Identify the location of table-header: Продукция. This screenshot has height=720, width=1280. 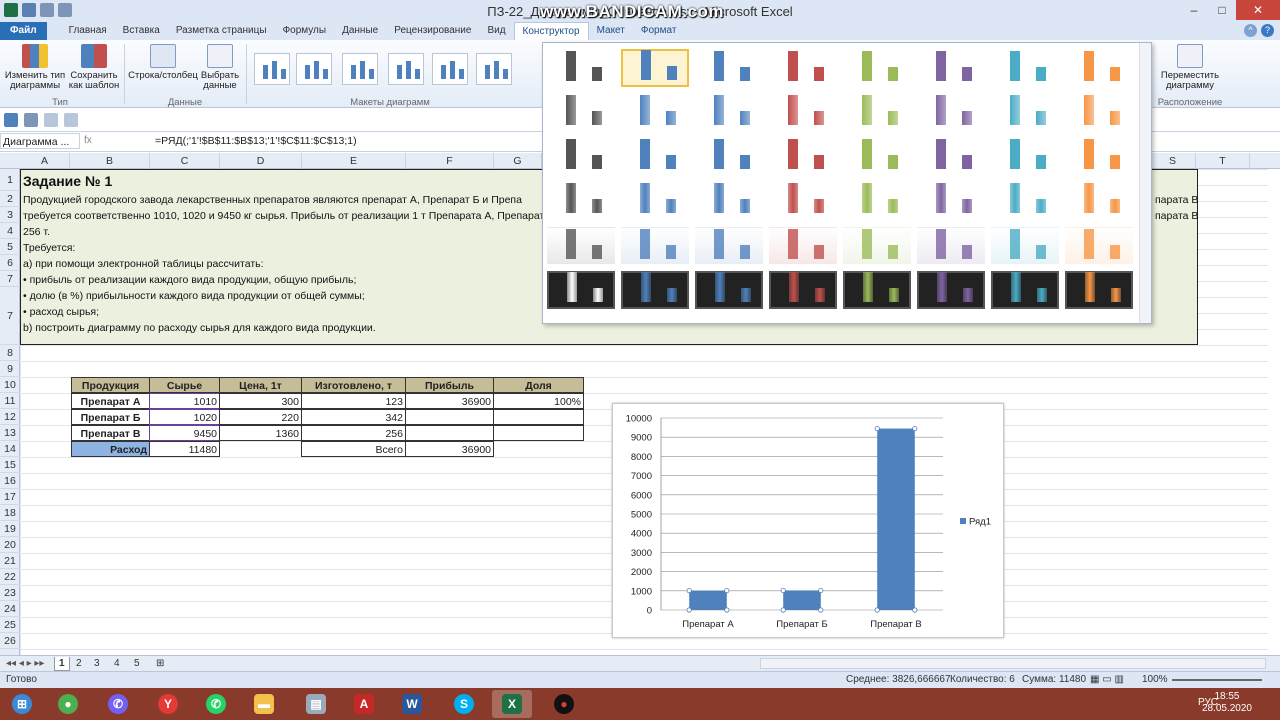
(110, 385).